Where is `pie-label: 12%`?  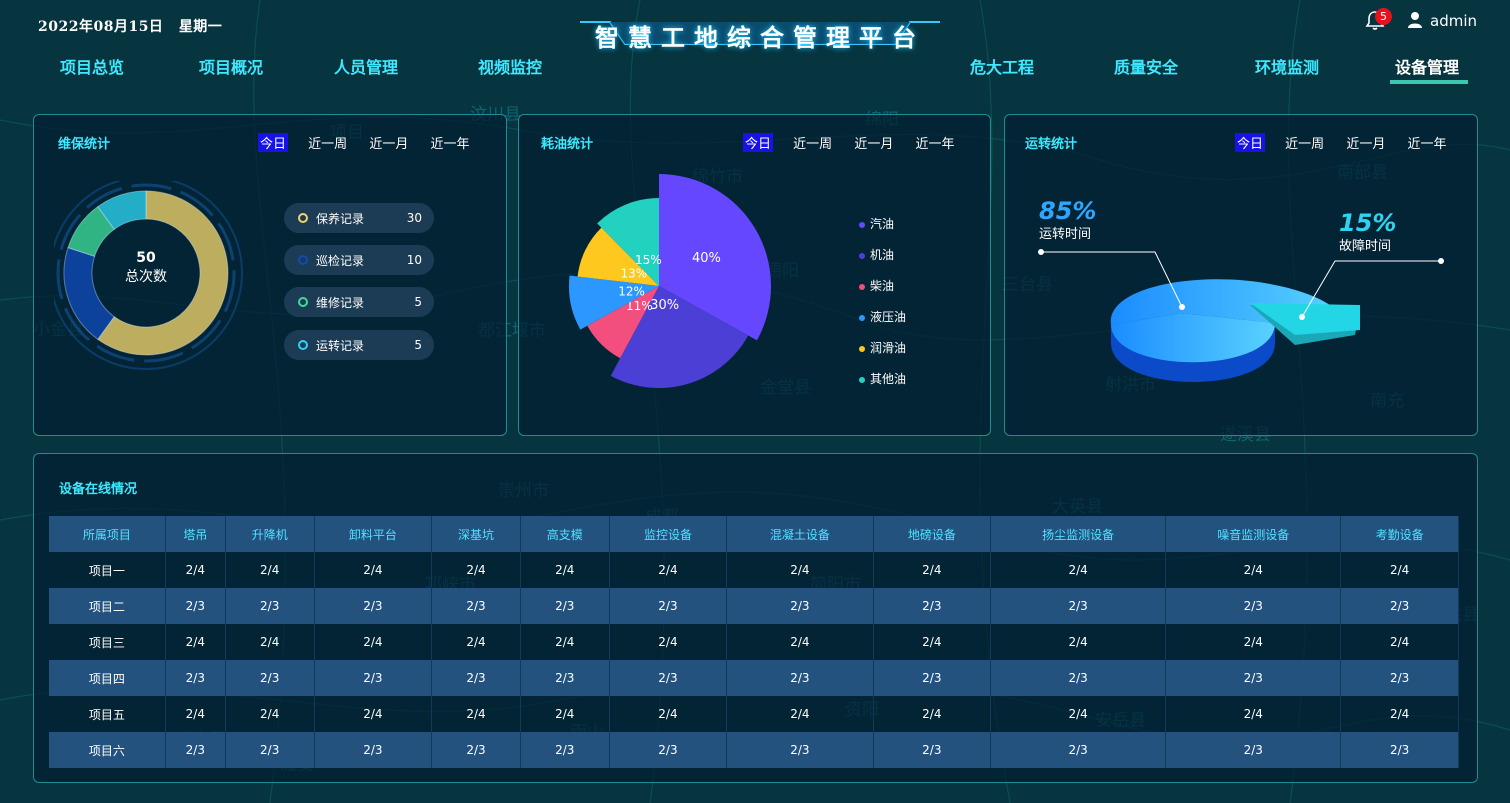 pie-label: 12% is located at coordinates (631, 291).